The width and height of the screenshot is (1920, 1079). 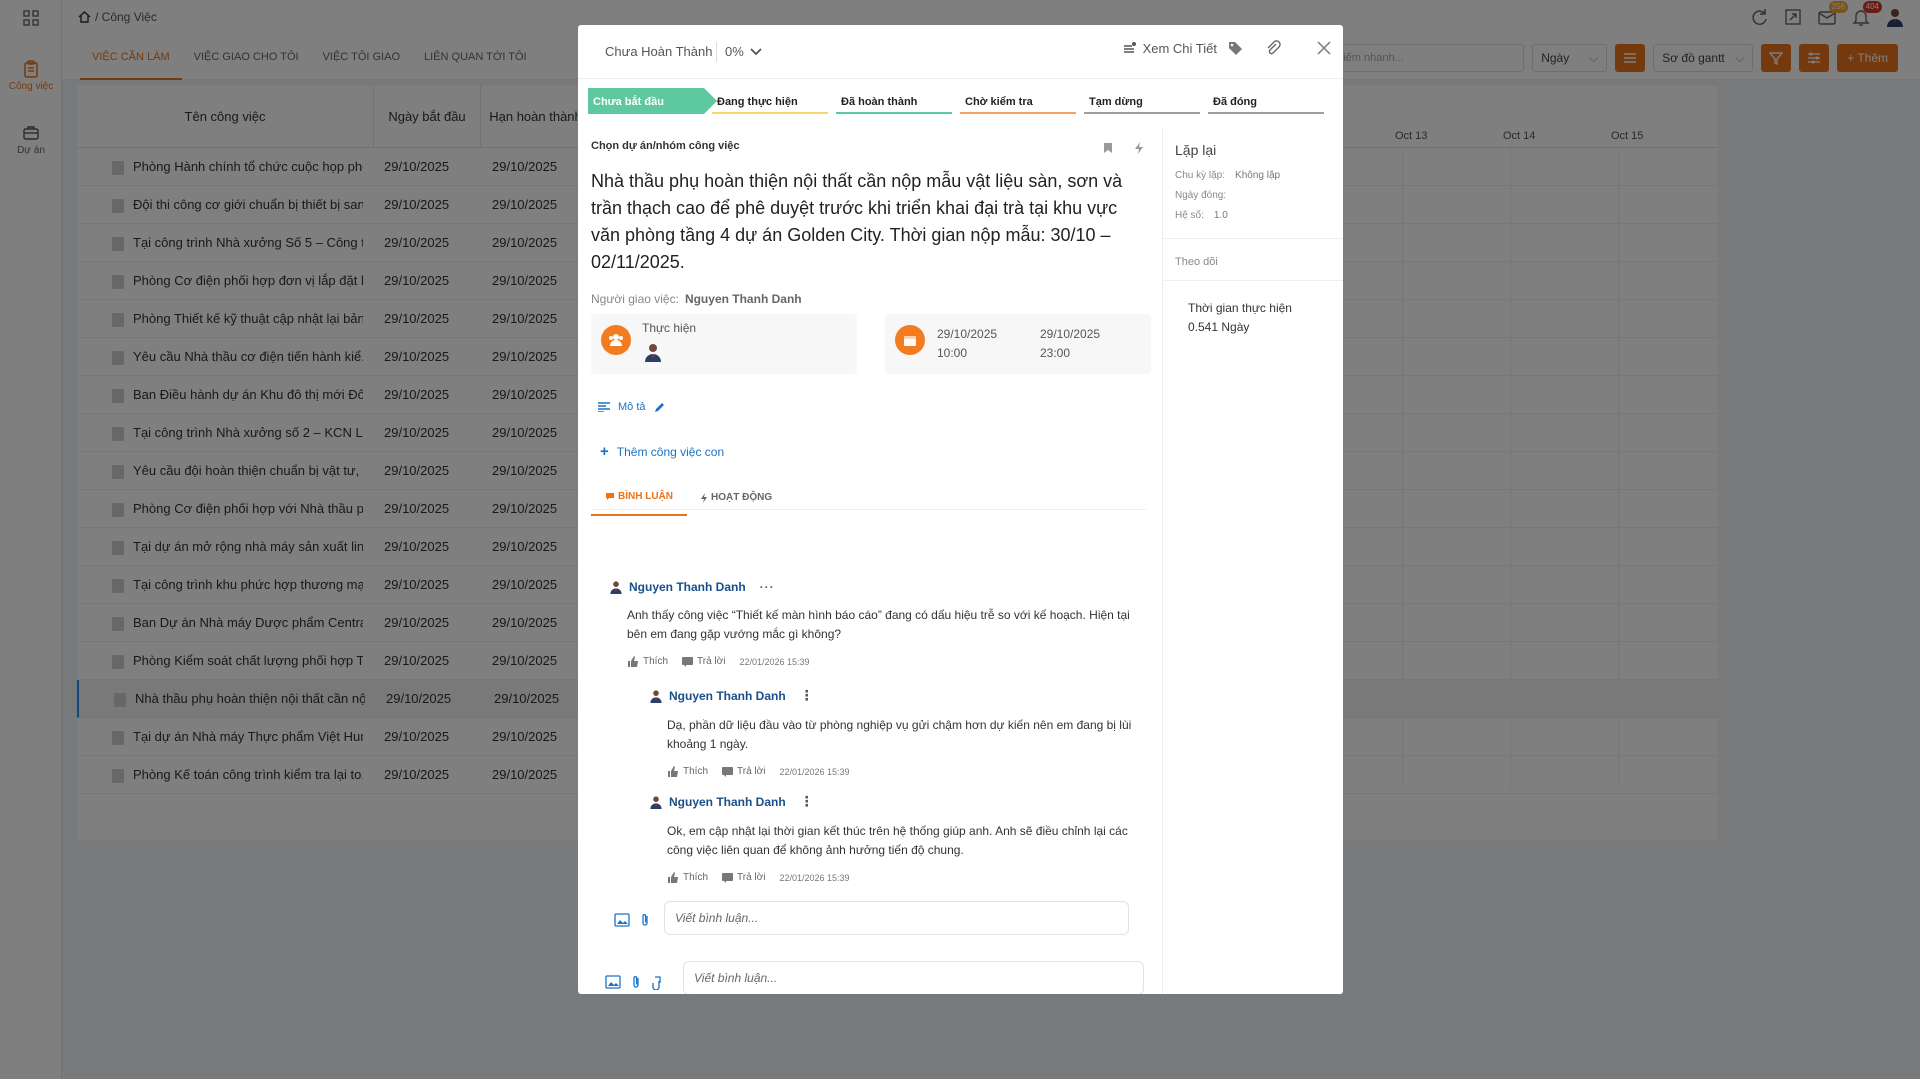 What do you see at coordinates (952, 353) in the screenshot?
I see `start-time: 10:00` at bounding box center [952, 353].